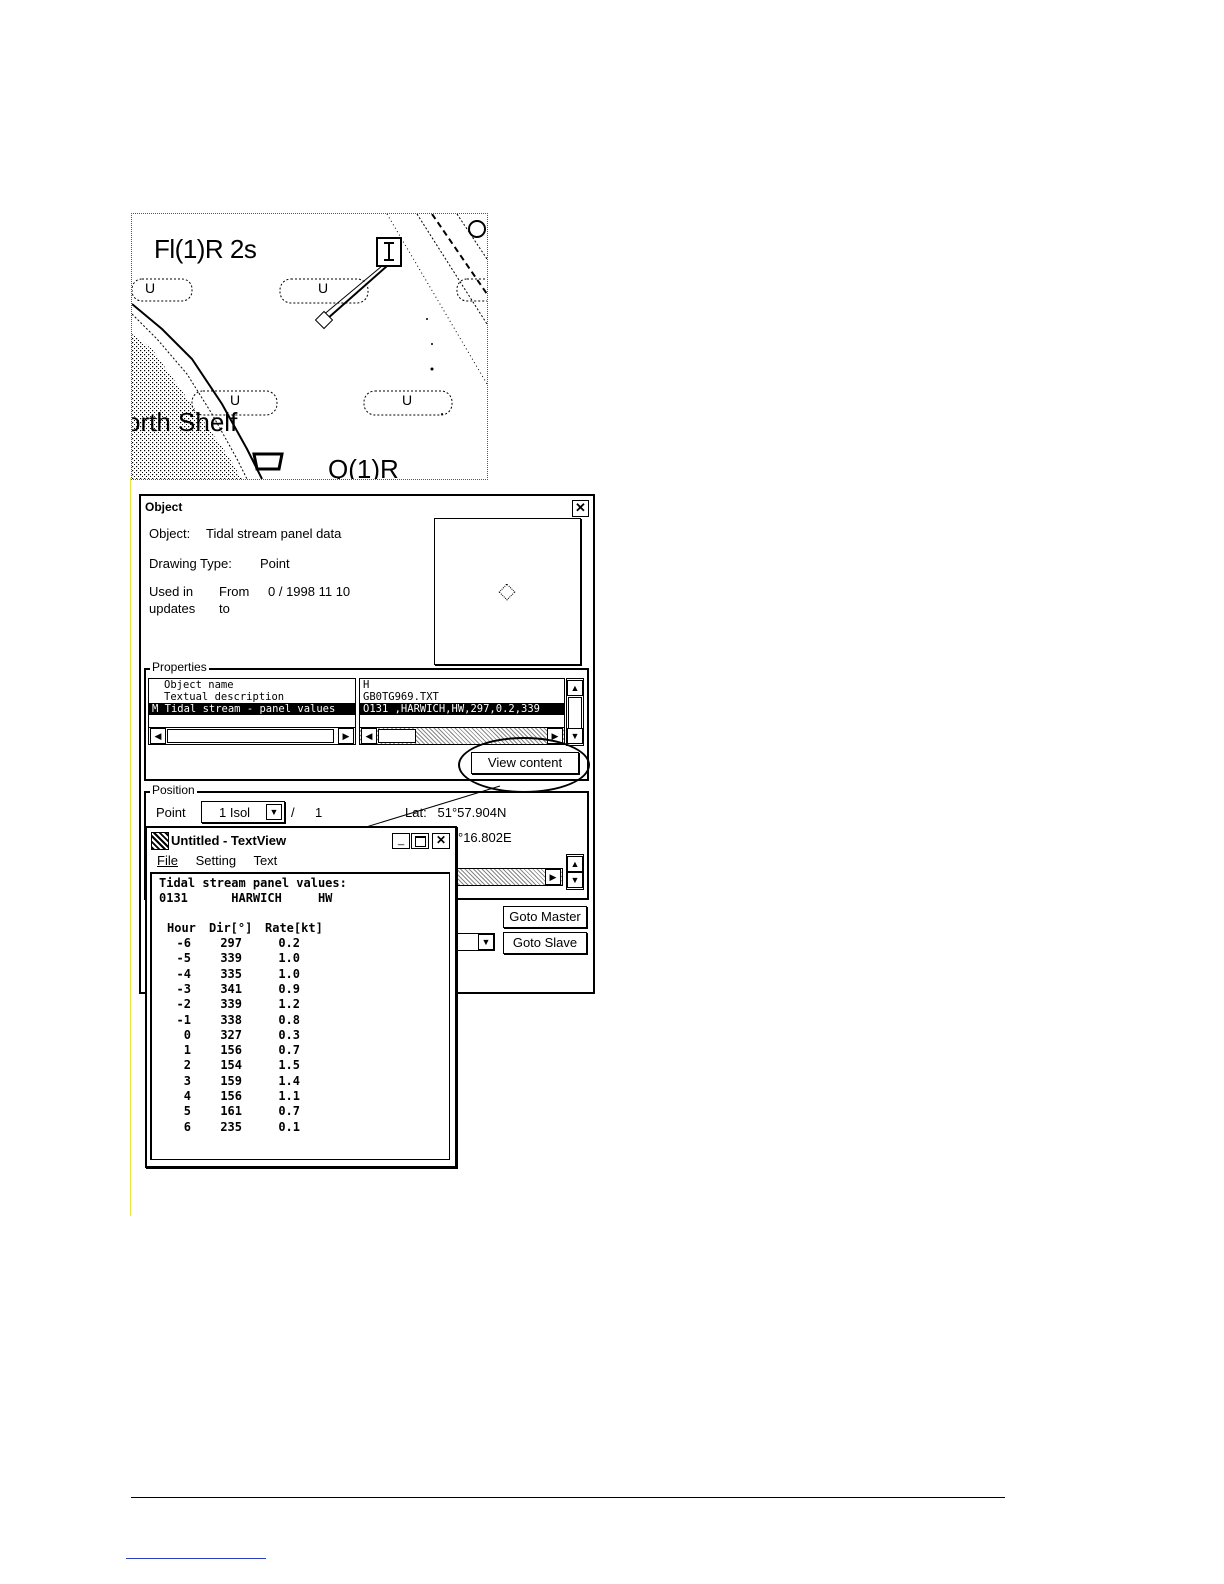  Describe the element at coordinates (171, 812) in the screenshot. I see `point-label: Point` at that location.